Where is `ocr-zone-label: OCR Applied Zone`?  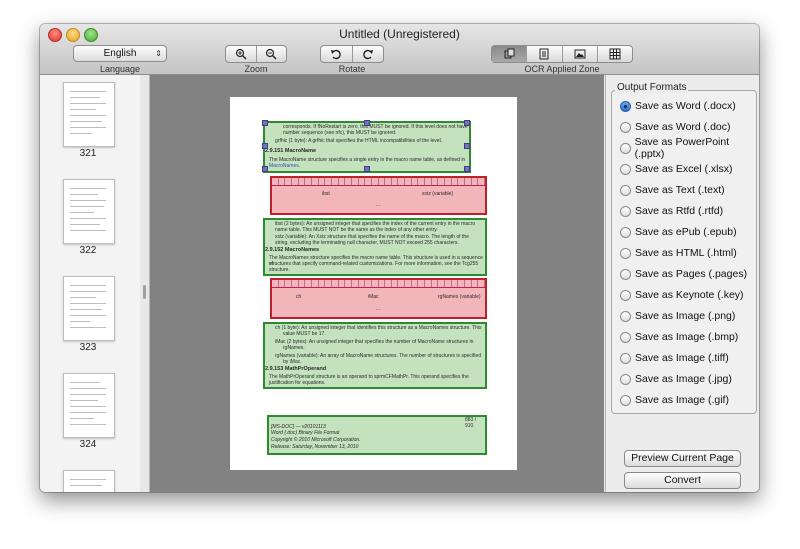
ocr-zone-label: OCR Applied Zone is located at coordinates (562, 69).